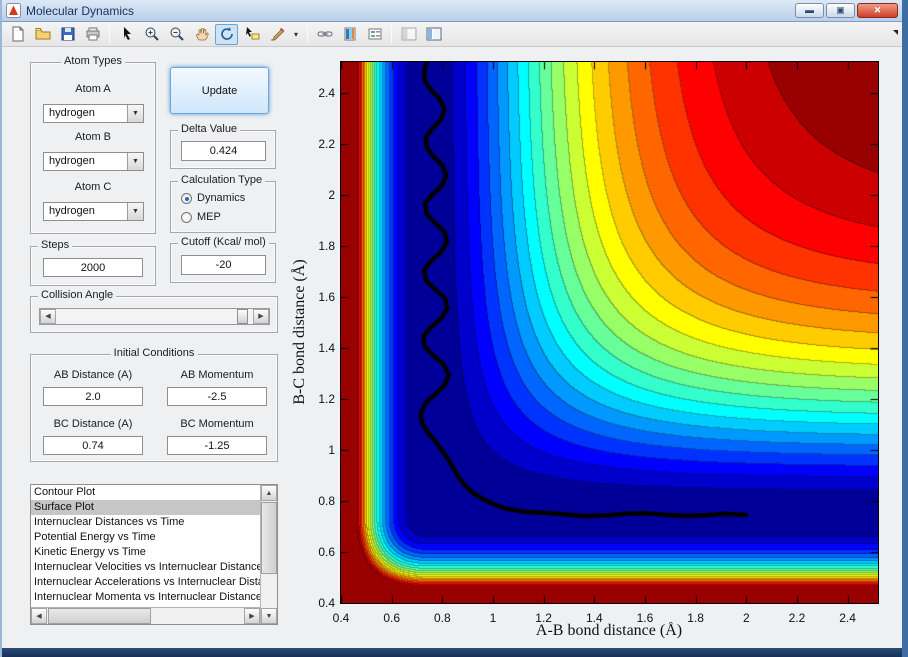  I want to click on collision-angle-slider: ◀ ▶, so click(154, 316).